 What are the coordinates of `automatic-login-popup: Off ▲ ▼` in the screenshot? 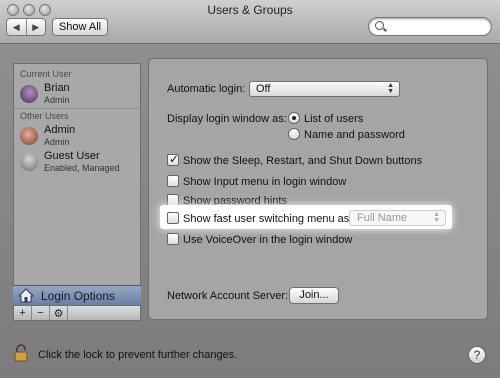 It's located at (324, 89).